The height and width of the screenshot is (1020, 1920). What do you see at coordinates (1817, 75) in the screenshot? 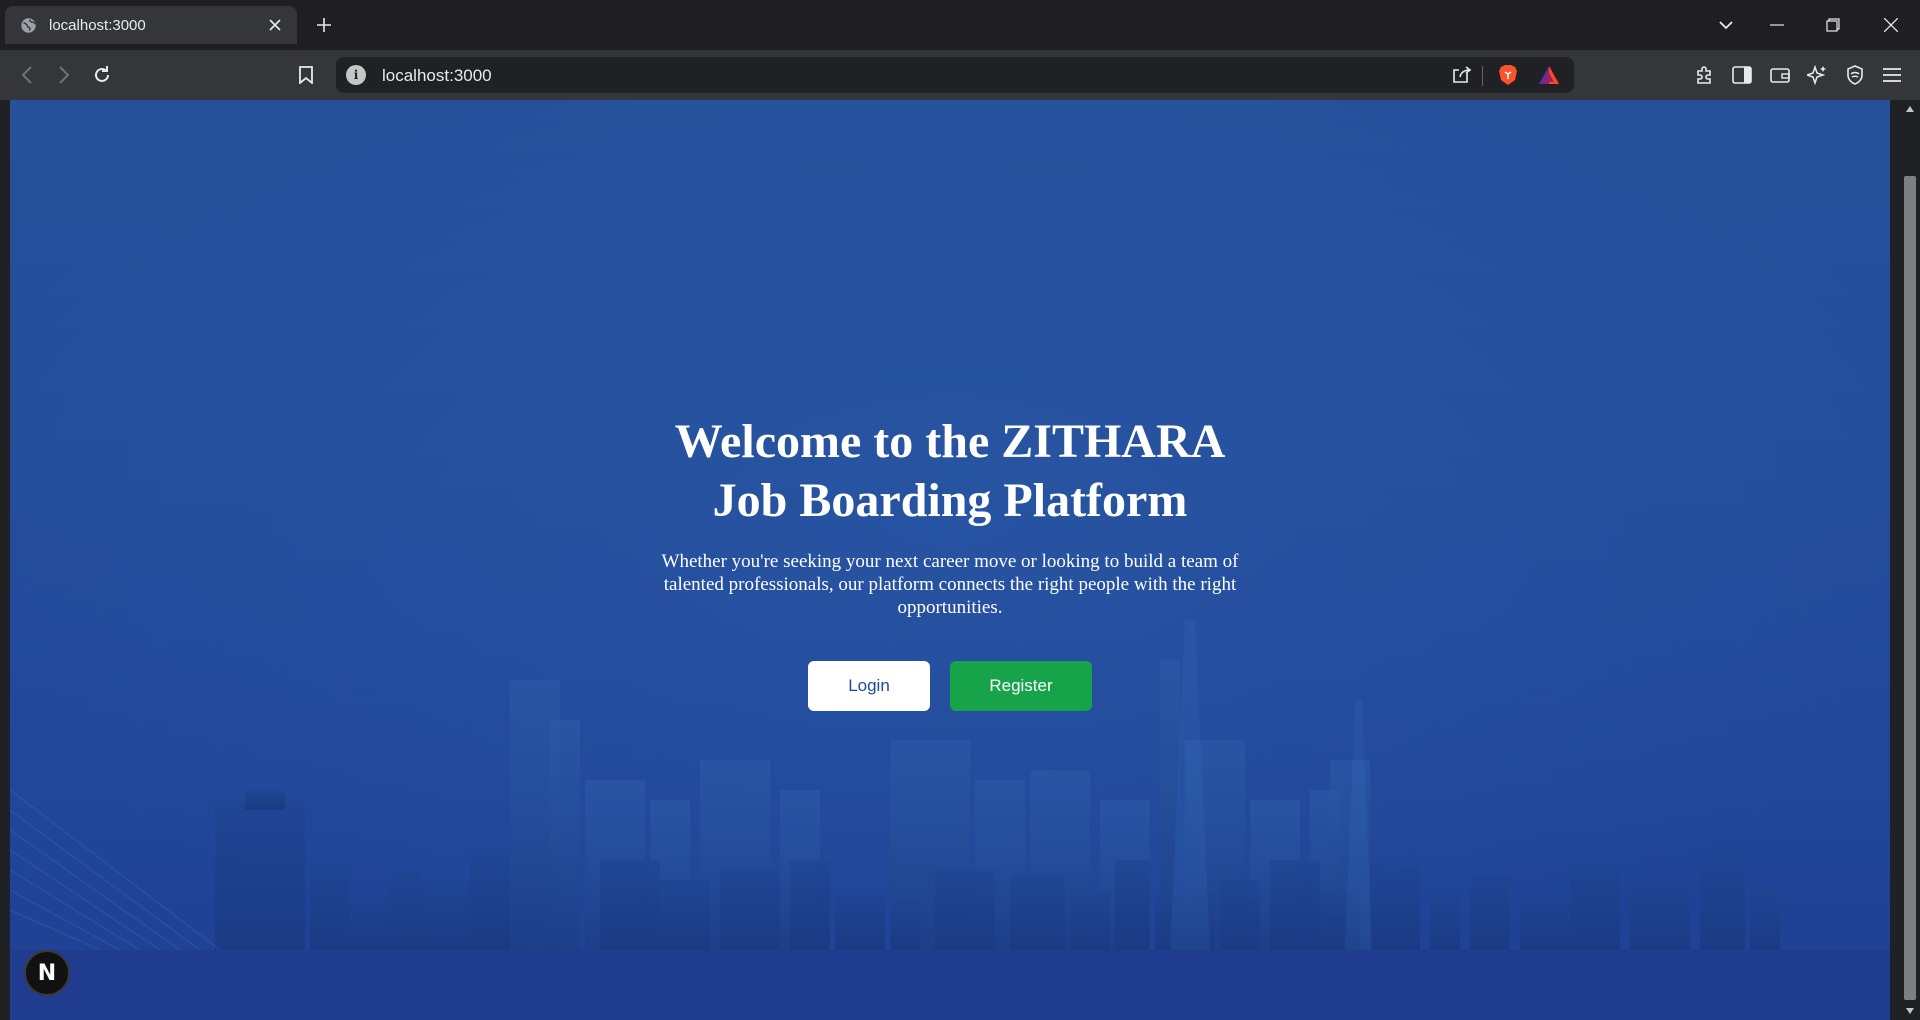
I see `leo-ai-icon` at bounding box center [1817, 75].